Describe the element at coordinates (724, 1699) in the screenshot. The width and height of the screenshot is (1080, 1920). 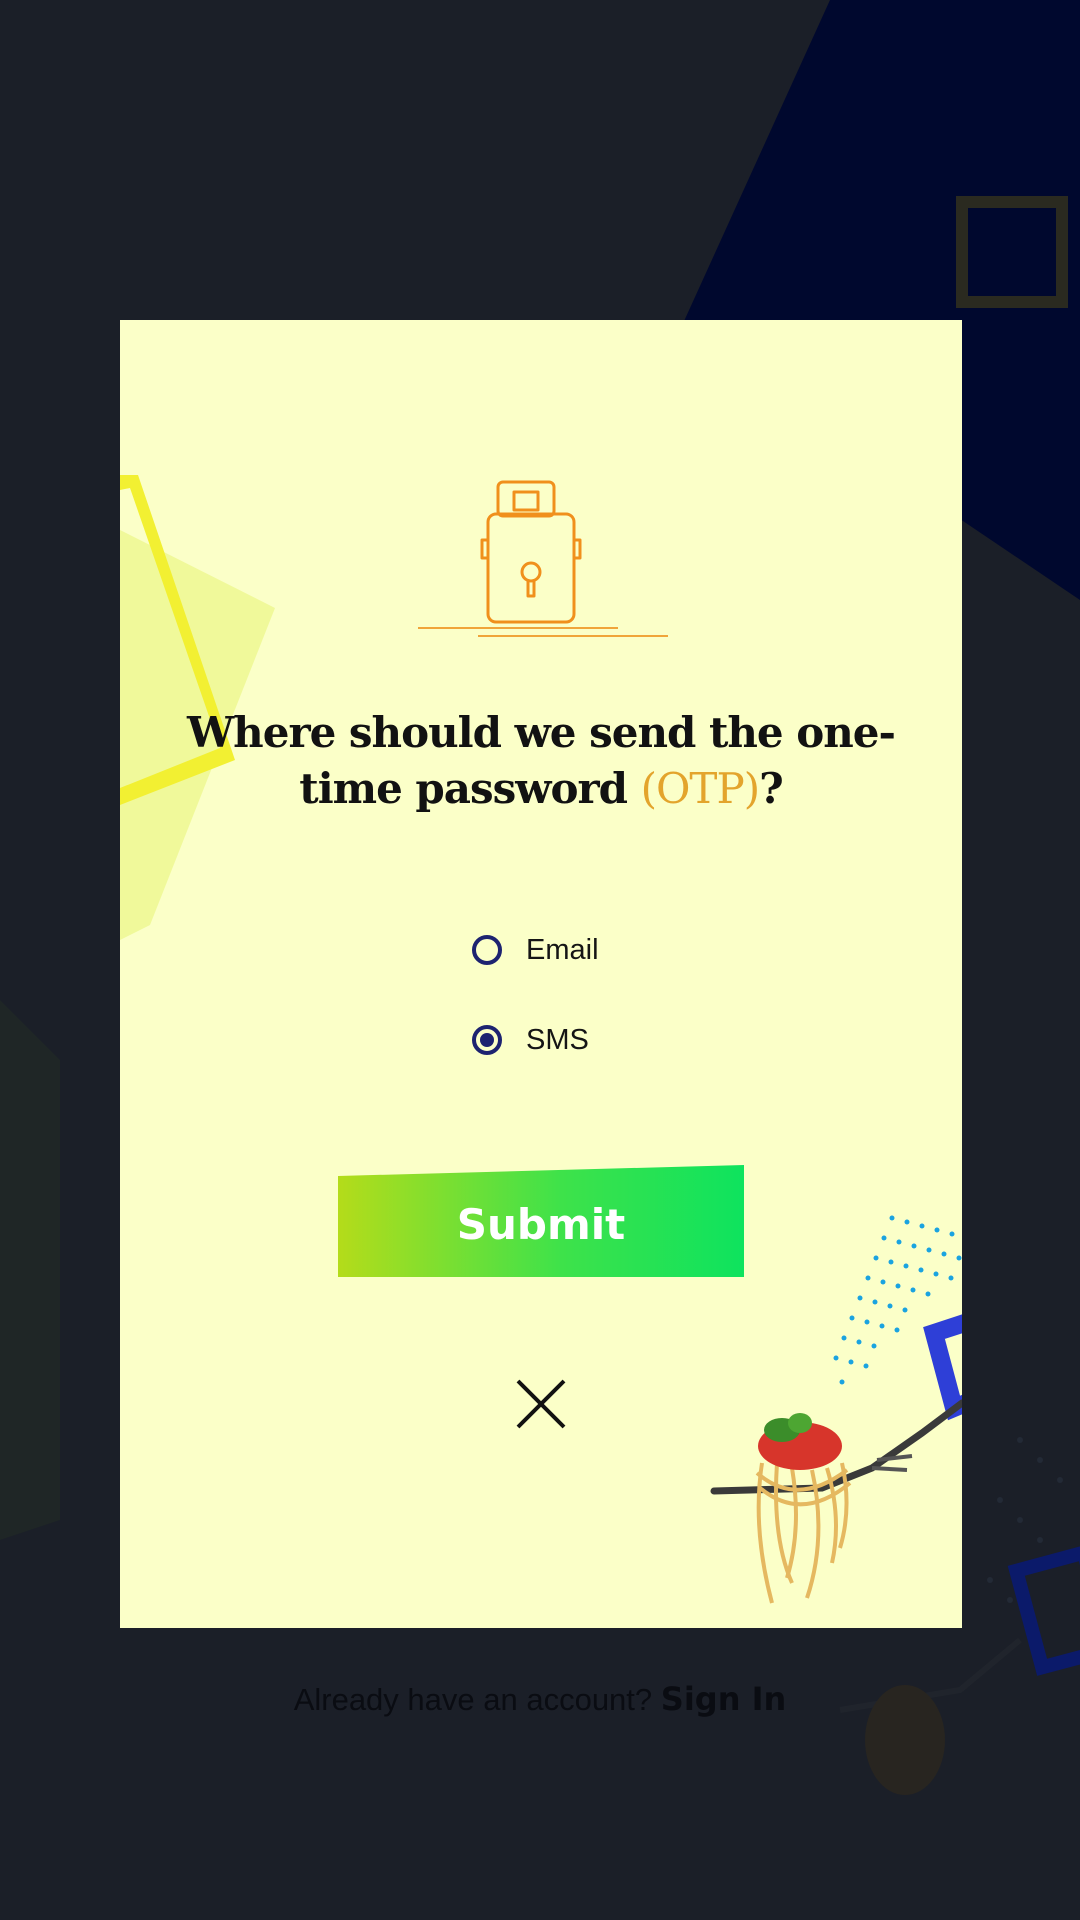
I see `sign-in-link: Sign In` at that location.